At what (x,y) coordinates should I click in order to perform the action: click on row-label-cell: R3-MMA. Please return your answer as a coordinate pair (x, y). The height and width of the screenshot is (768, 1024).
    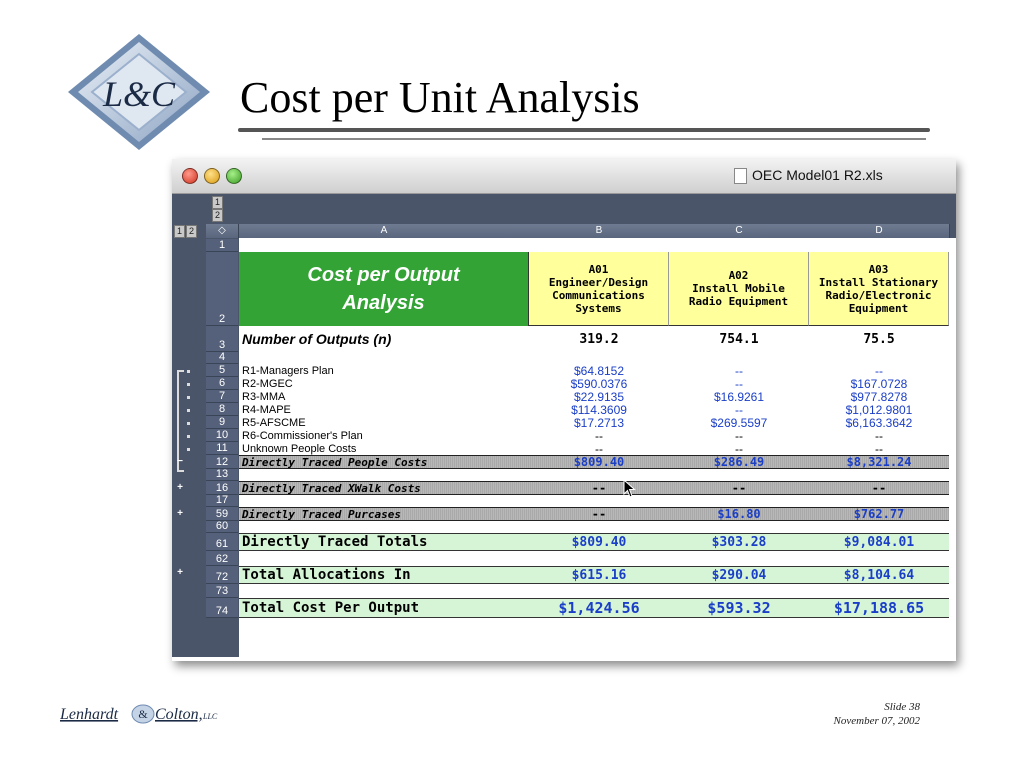
    Looking at the image, I should click on (384, 396).